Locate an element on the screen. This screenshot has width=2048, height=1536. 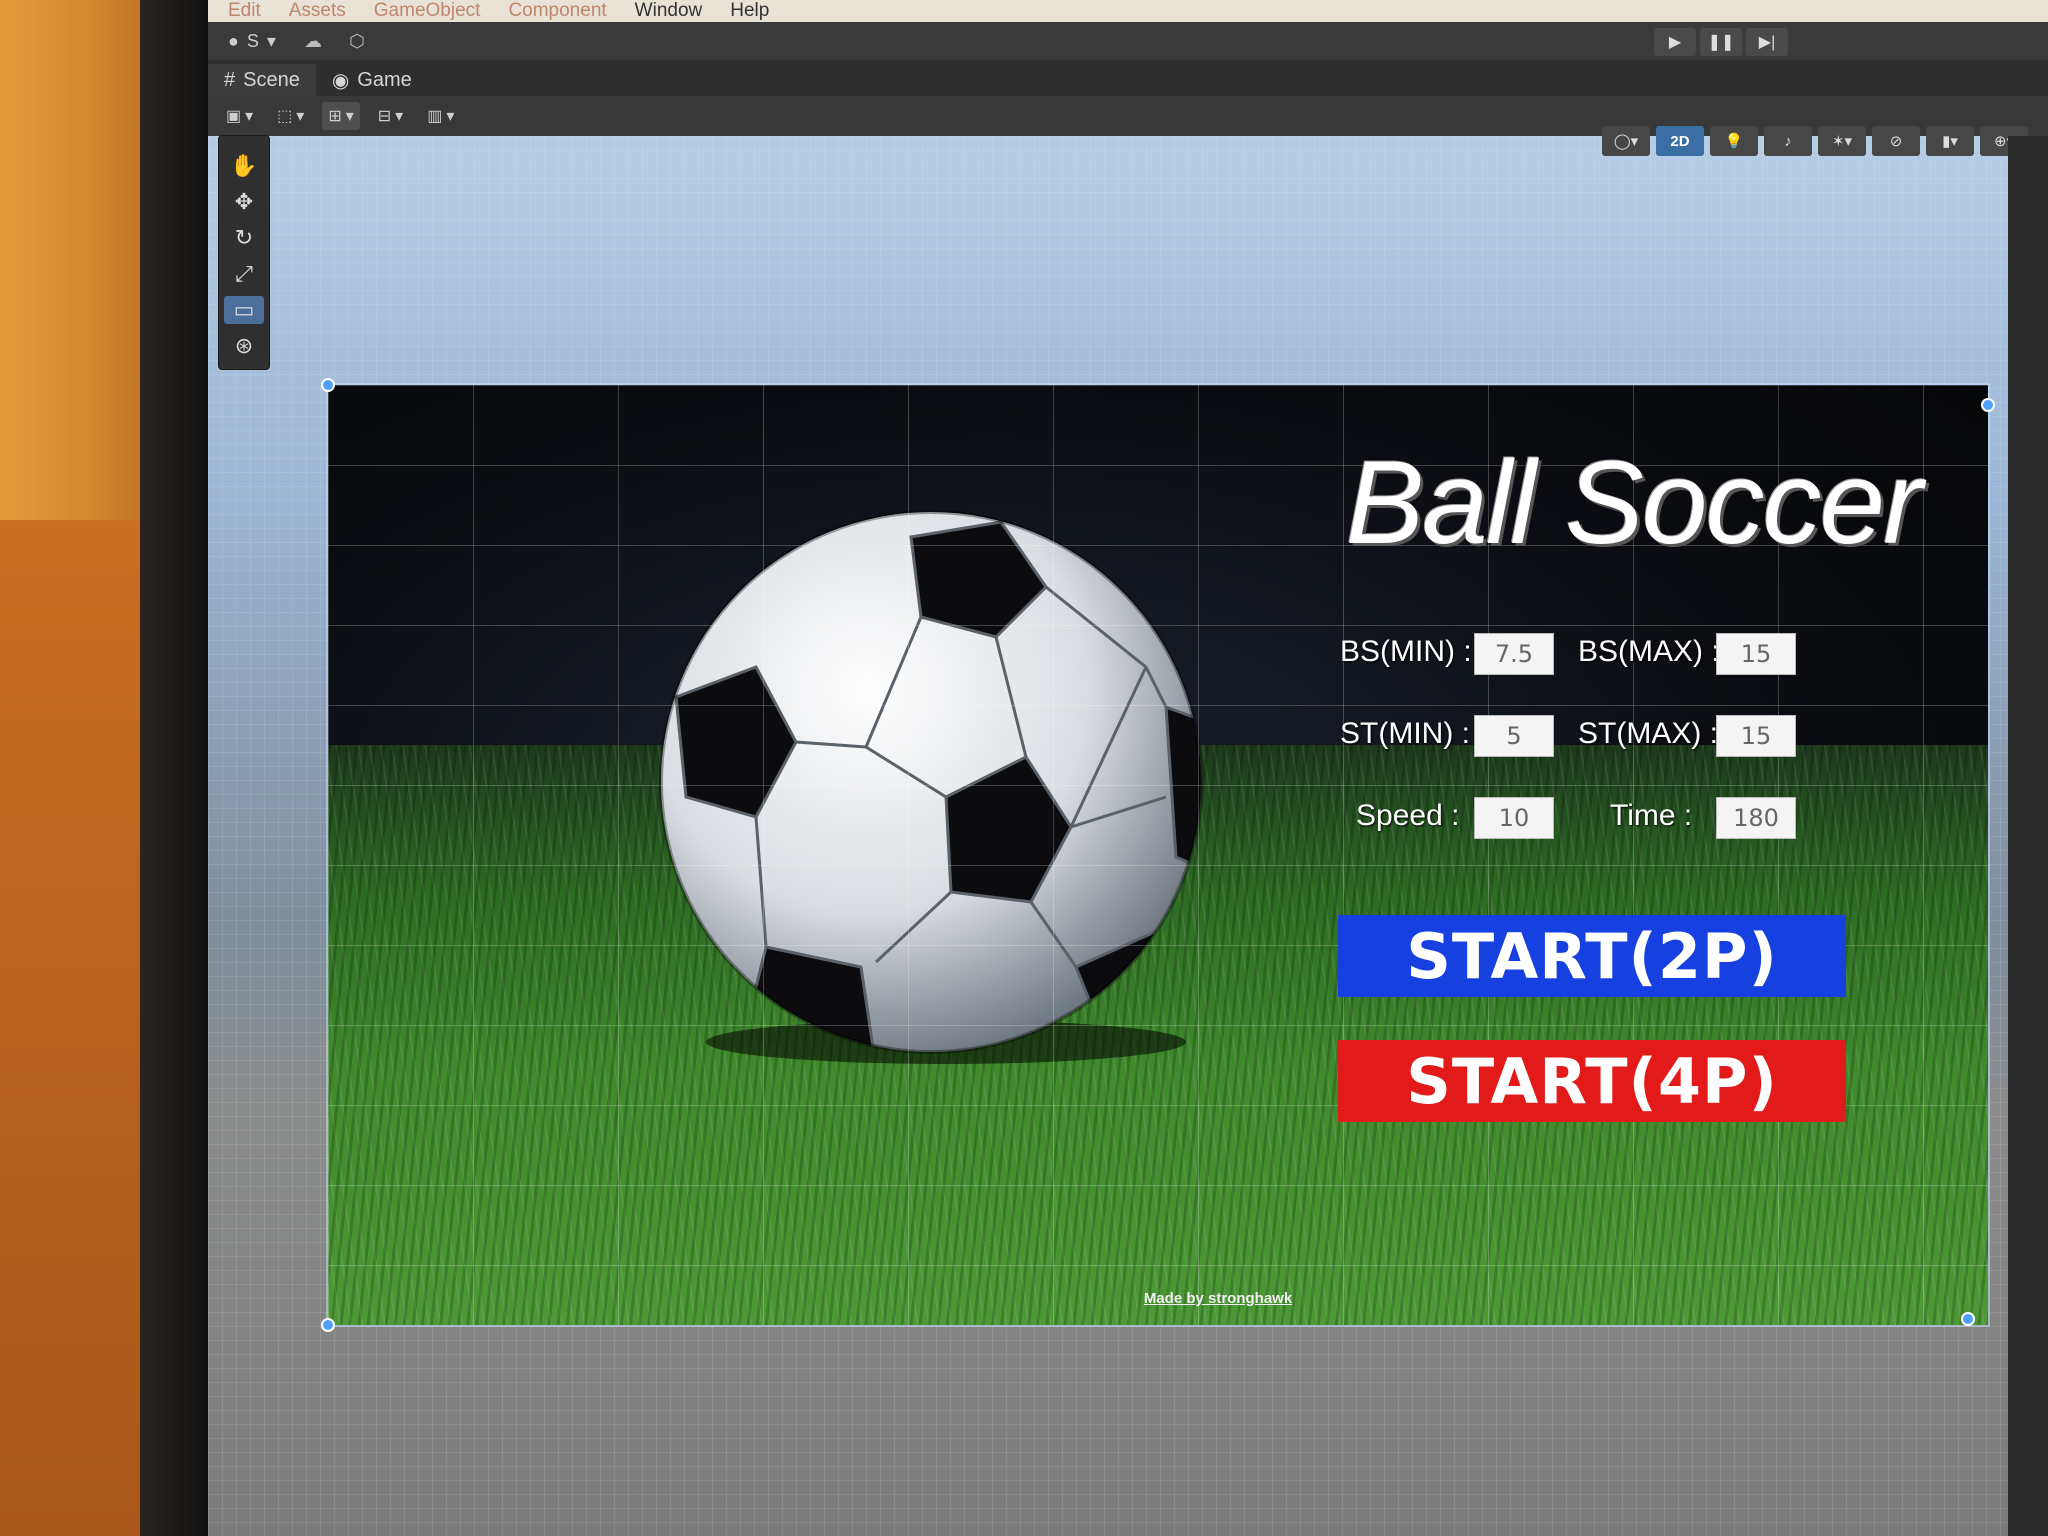
increment-icon: ⊟ is located at coordinates (384, 116).